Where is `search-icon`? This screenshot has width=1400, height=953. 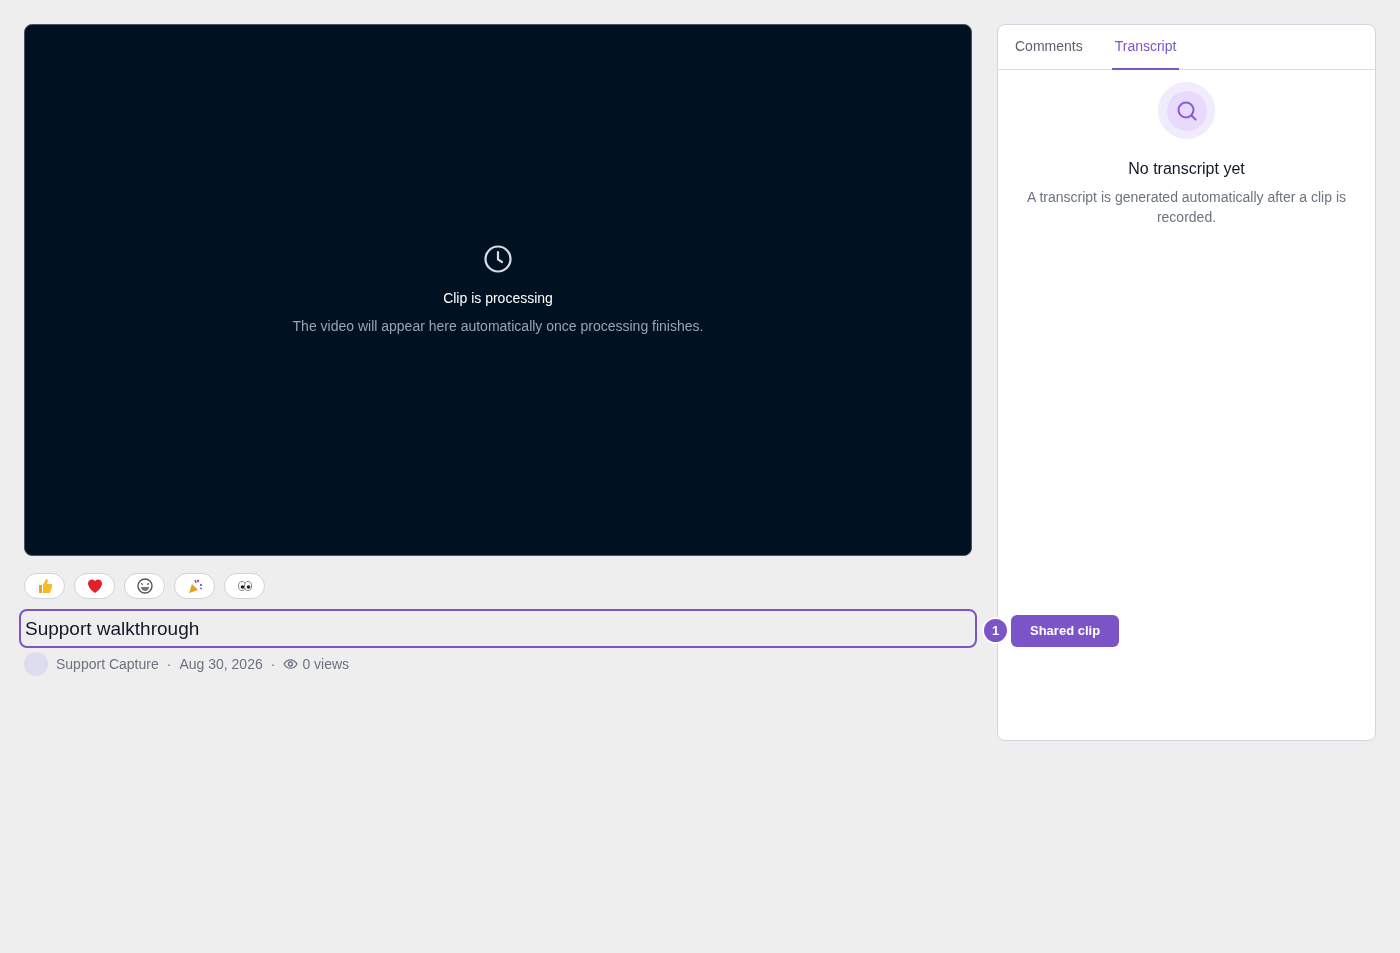
search-icon is located at coordinates (1186, 110).